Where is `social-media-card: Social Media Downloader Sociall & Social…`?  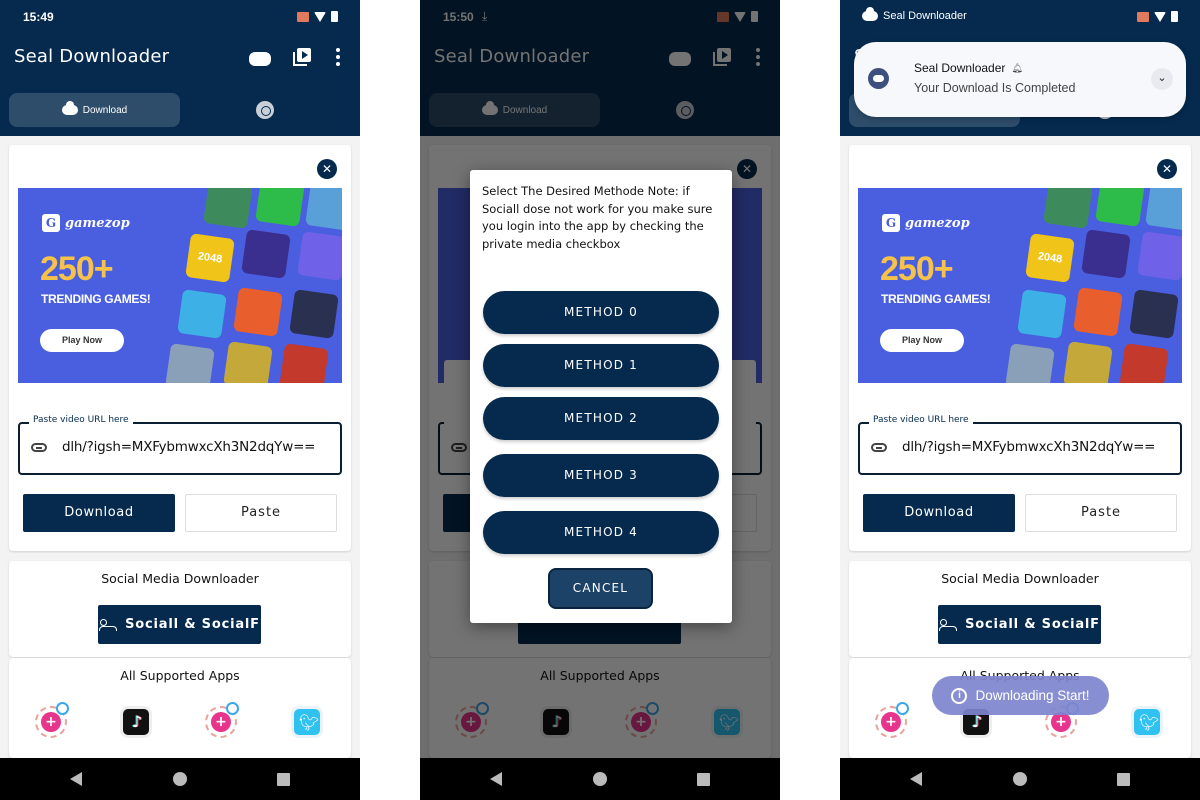
social-media-card: Social Media Downloader Sociall & Social… is located at coordinates (1020, 609).